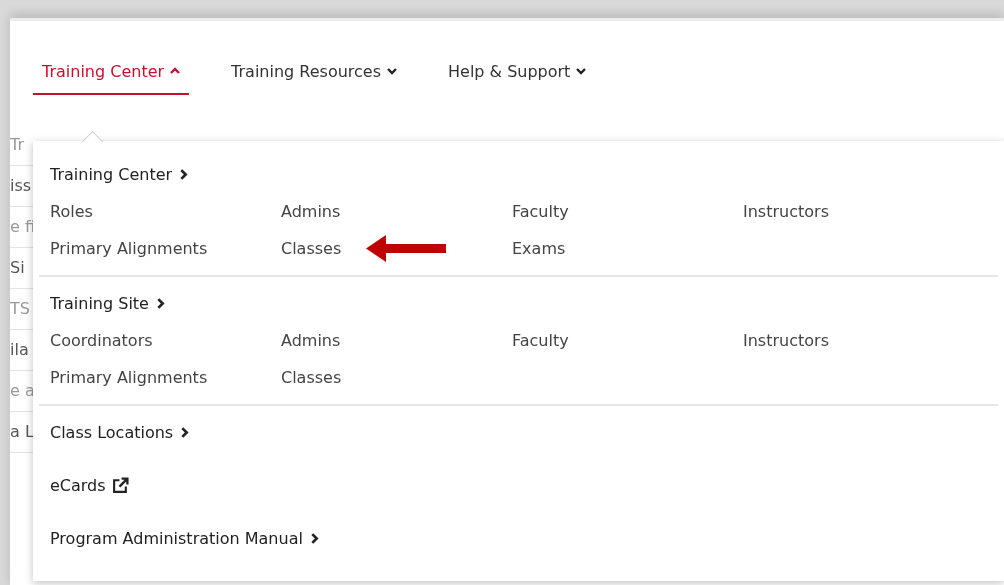 The width and height of the screenshot is (1004, 585). I want to click on external-link-icon, so click(120, 485).